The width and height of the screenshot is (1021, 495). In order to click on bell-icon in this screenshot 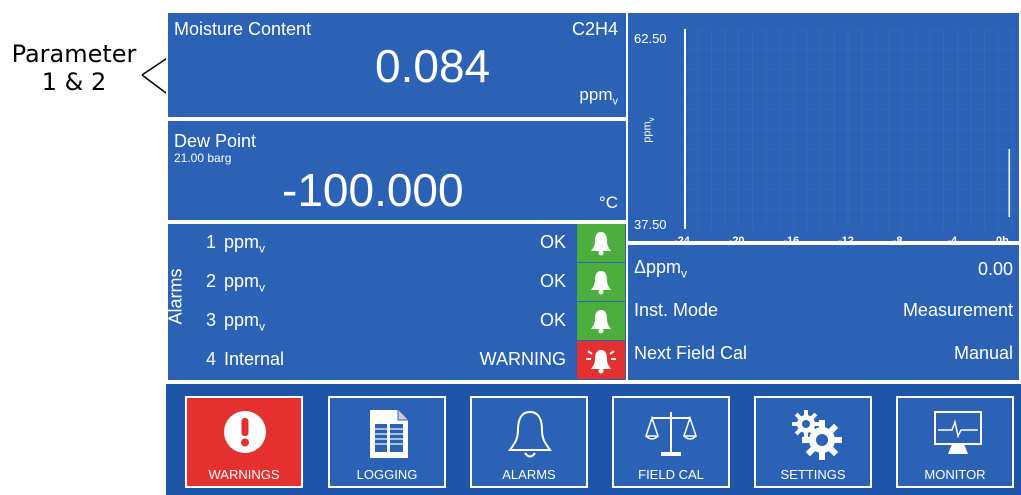, I will do `click(530, 434)`.